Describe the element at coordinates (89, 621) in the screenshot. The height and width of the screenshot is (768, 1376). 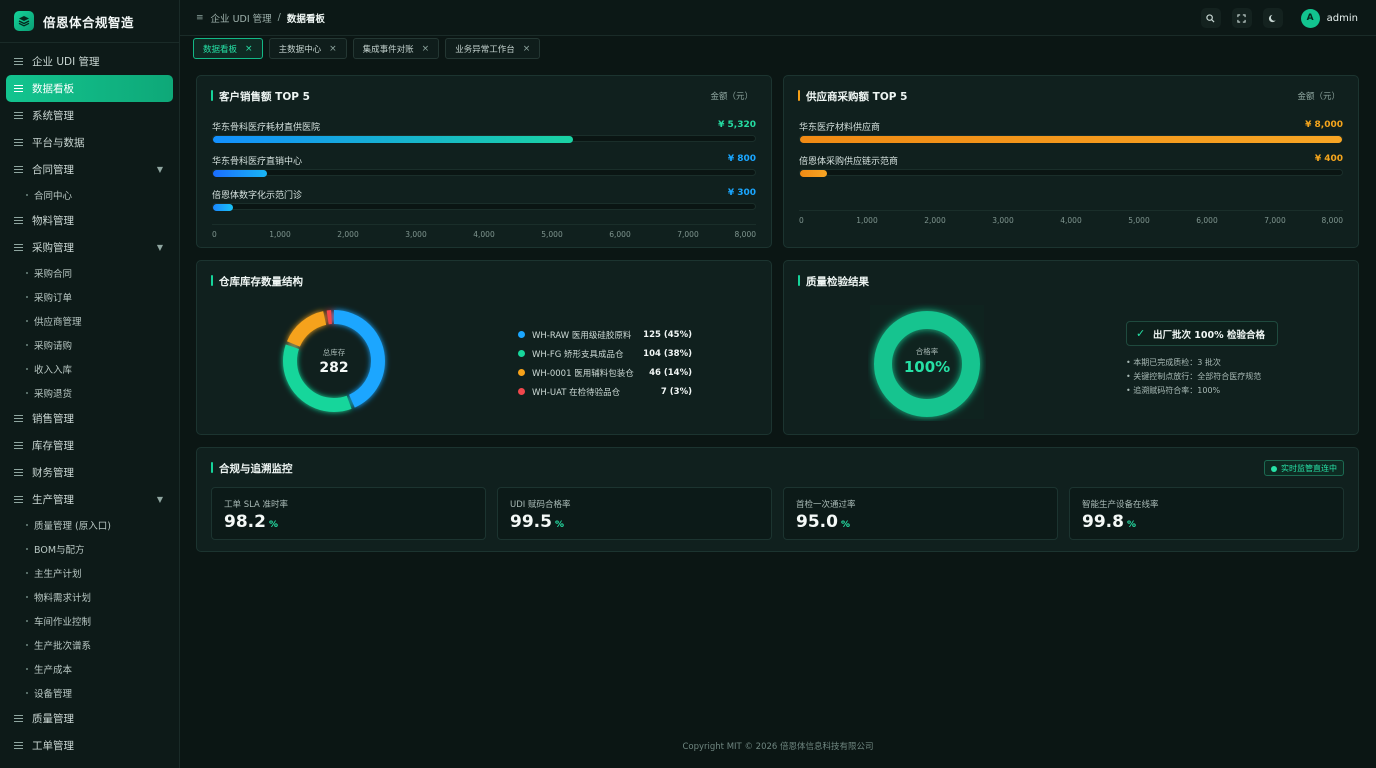
I see `sidebar-subitem: 车间作业控制` at that location.